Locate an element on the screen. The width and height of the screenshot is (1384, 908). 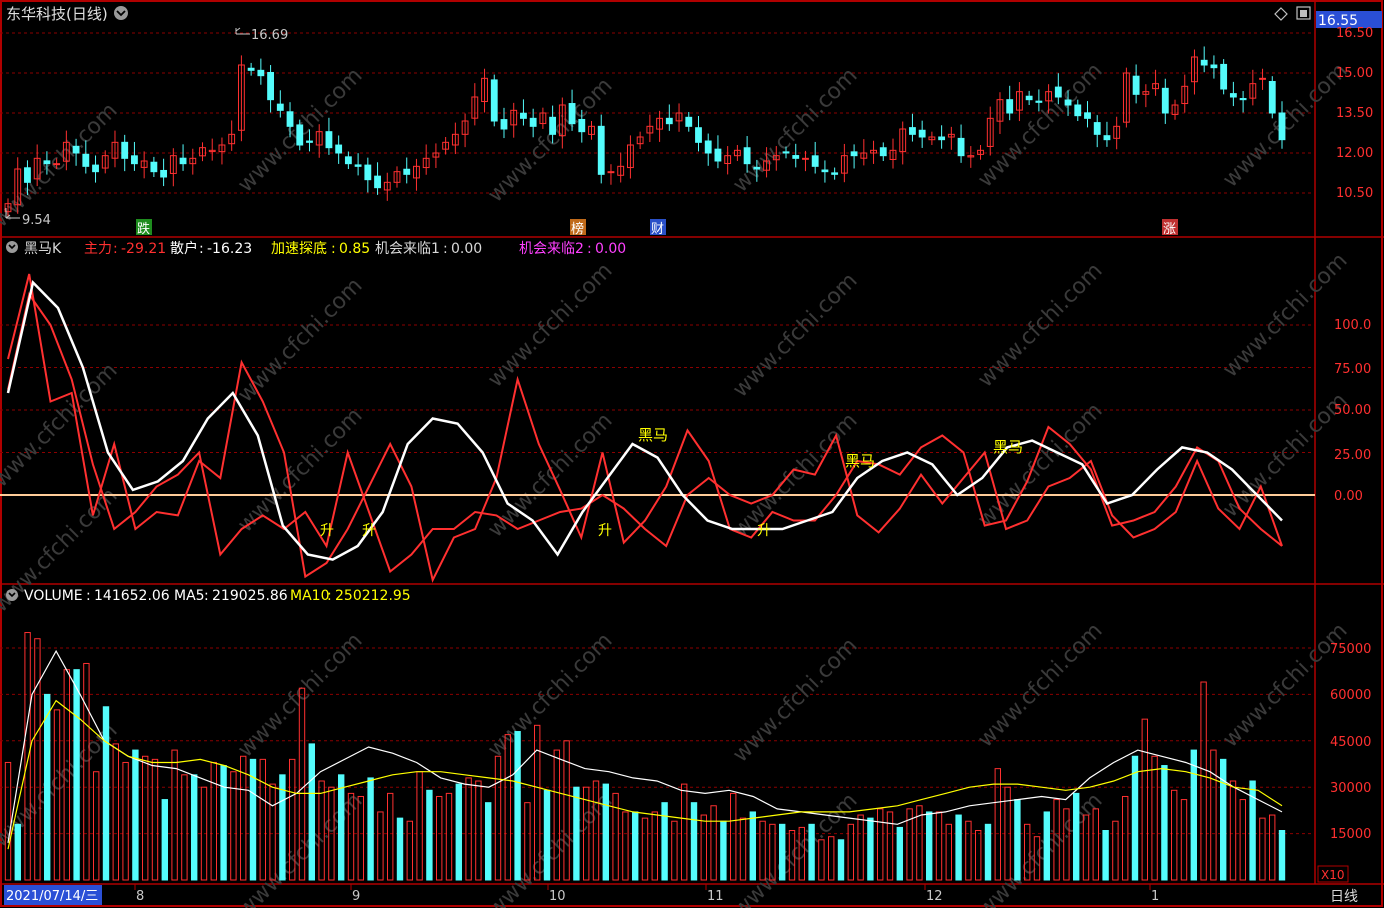
zhuli-value: -29.21 is located at coordinates (143, 249).